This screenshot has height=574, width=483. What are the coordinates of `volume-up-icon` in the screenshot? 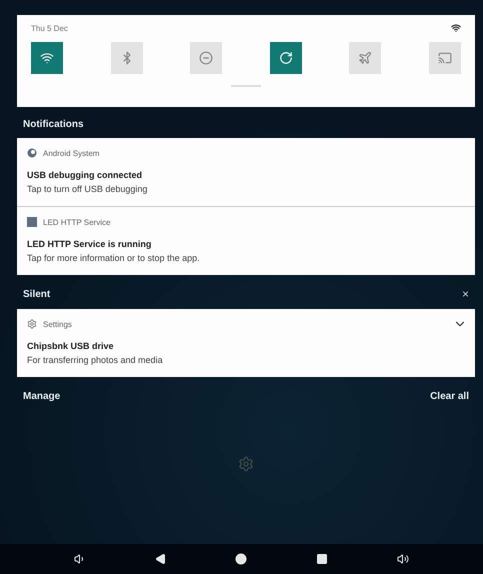 It's located at (402, 559).